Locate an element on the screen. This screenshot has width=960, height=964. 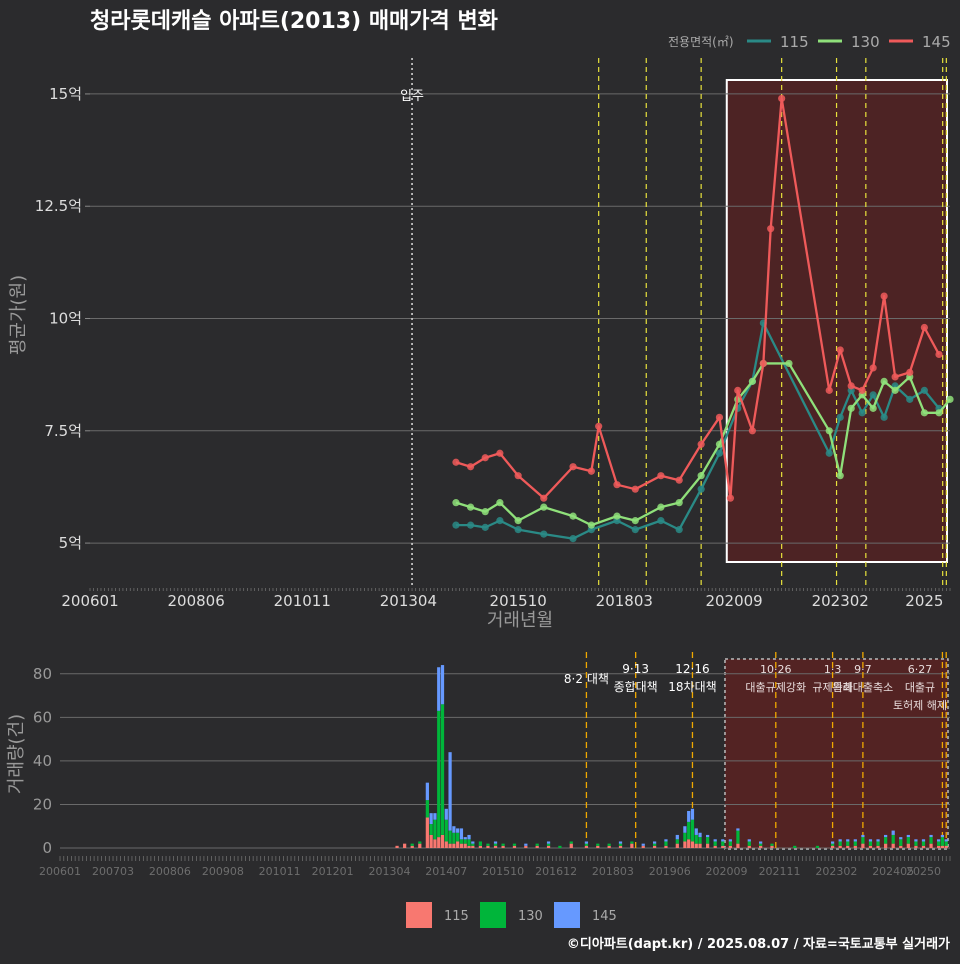
bottom-y-axis-label: 거래량(건) is located at coordinates (16, 754).